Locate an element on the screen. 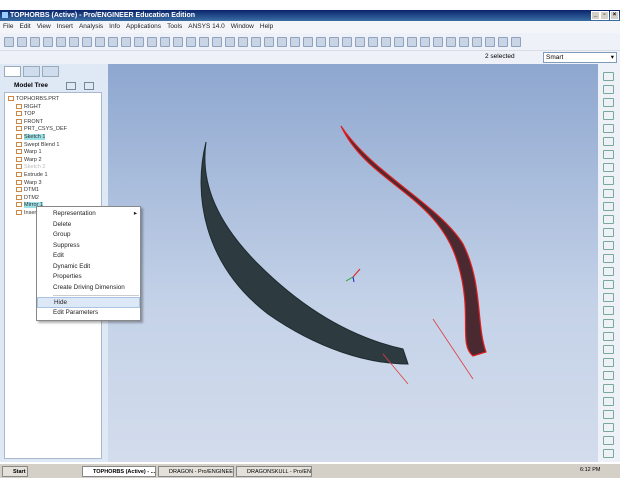 The height and width of the screenshot is (496, 620). menu-help: Help is located at coordinates (266, 26).